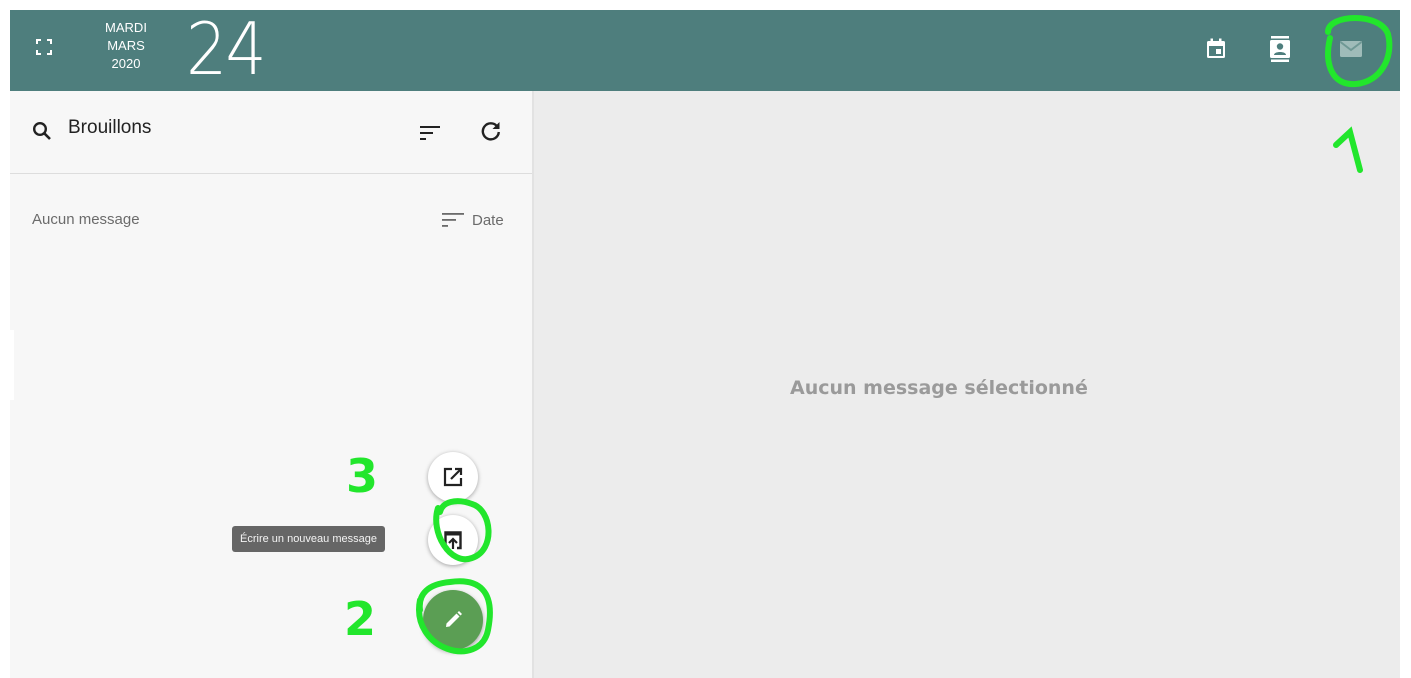 The height and width of the screenshot is (678, 1411). I want to click on sort-by-date-button: Date, so click(473, 220).